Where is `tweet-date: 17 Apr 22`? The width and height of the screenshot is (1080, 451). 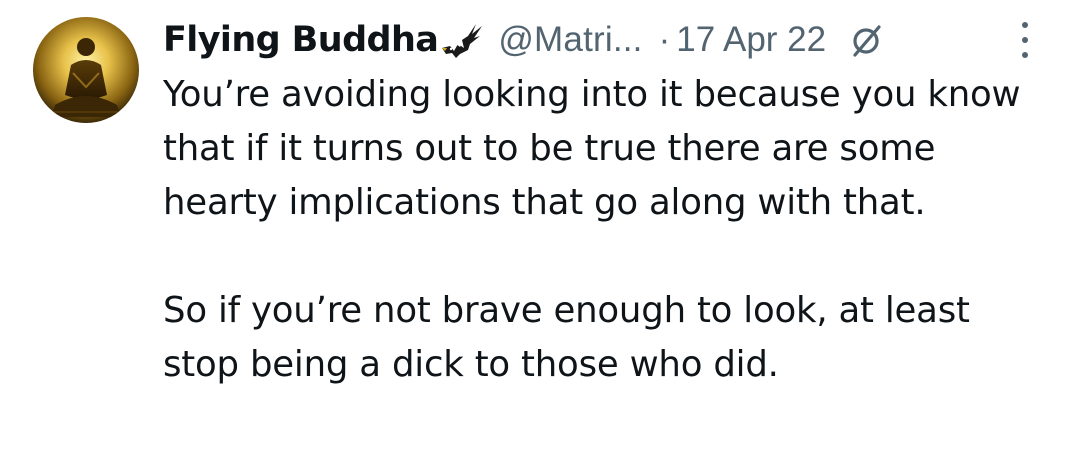
tweet-date: 17 Apr 22 is located at coordinates (751, 40).